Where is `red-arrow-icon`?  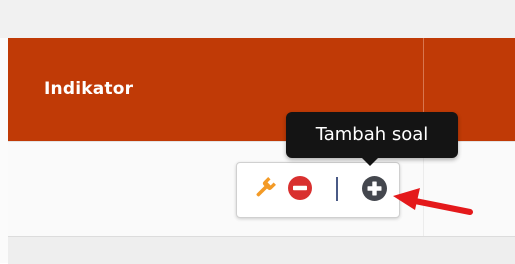 red-arrow-icon is located at coordinates (433, 201).